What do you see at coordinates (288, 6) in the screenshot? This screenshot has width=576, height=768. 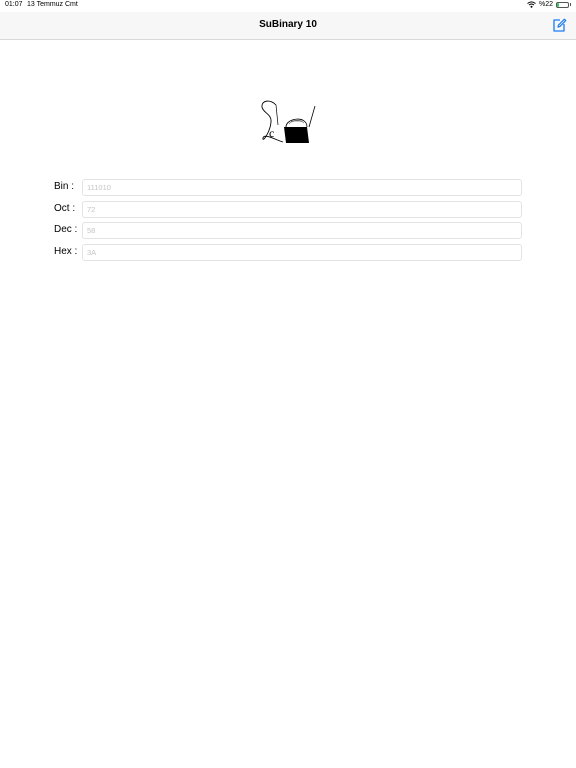 I see `status-bar: 01:07 13 Temmuz Cmt %22` at bounding box center [288, 6].